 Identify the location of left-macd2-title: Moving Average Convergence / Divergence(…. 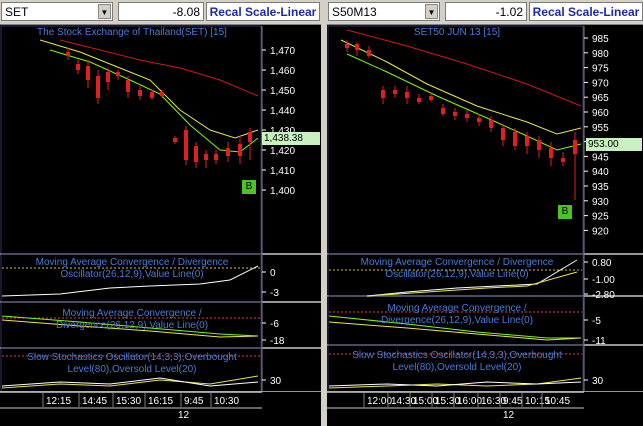
(132, 320).